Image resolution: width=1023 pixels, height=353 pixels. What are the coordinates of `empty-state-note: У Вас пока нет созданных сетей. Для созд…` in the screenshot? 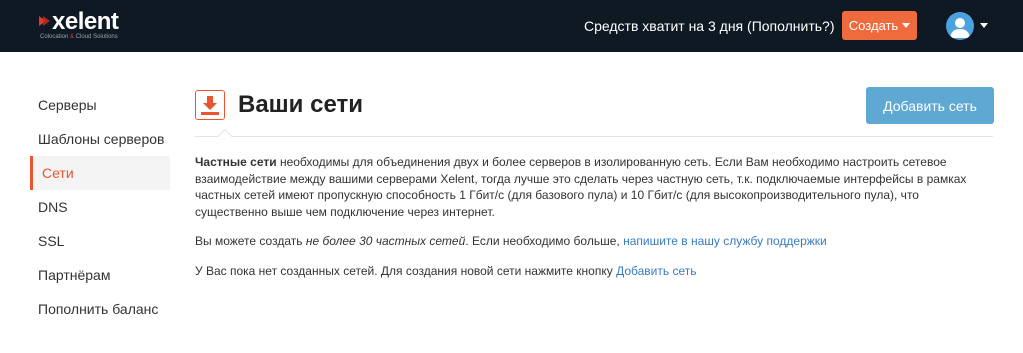 It's located at (446, 270).